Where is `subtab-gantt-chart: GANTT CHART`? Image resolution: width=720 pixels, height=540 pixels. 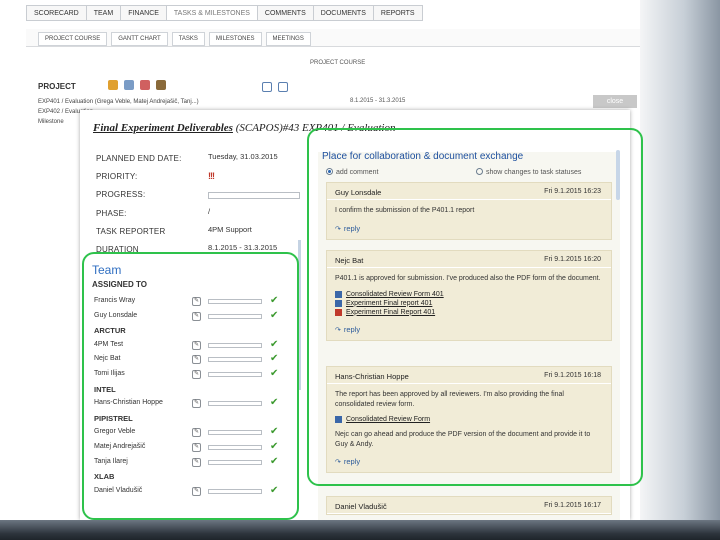
subtab-gantt-chart: GANTT CHART is located at coordinates (139, 39).